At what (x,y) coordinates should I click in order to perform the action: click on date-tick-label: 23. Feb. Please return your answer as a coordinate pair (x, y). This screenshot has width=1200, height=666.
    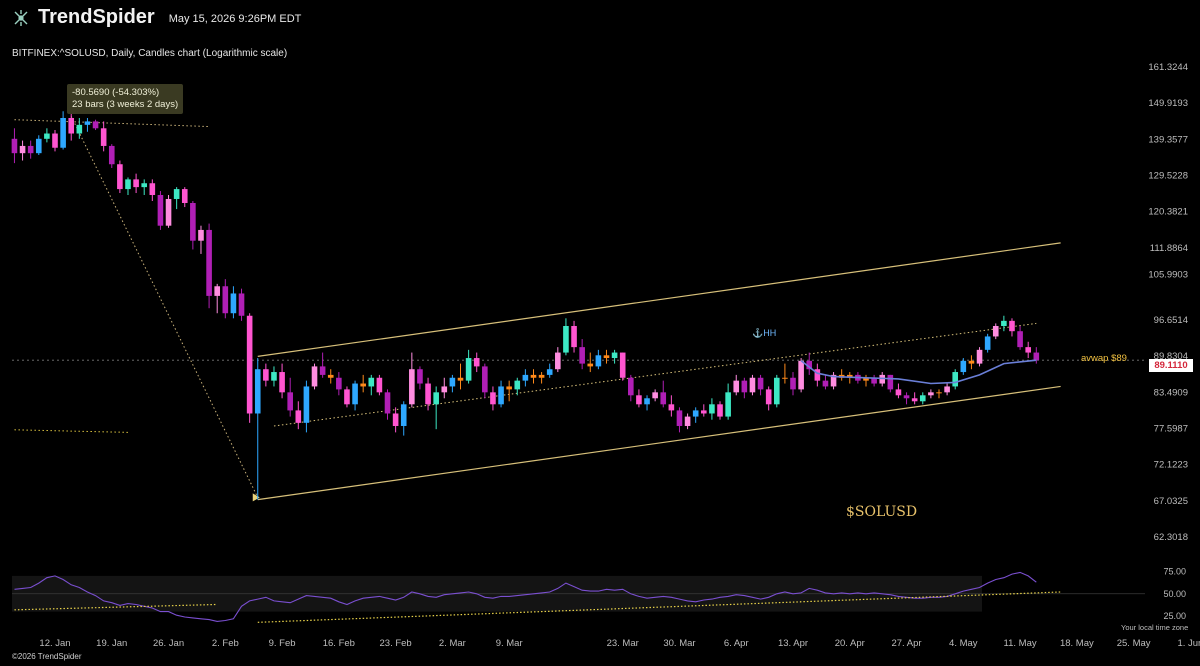
    Looking at the image, I should click on (396, 643).